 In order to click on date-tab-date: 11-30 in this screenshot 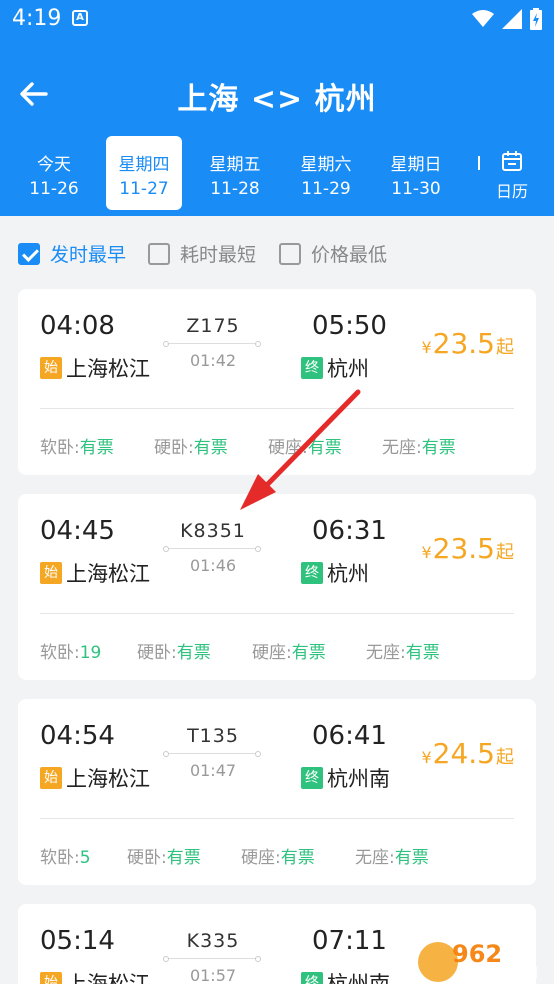, I will do `click(416, 189)`.